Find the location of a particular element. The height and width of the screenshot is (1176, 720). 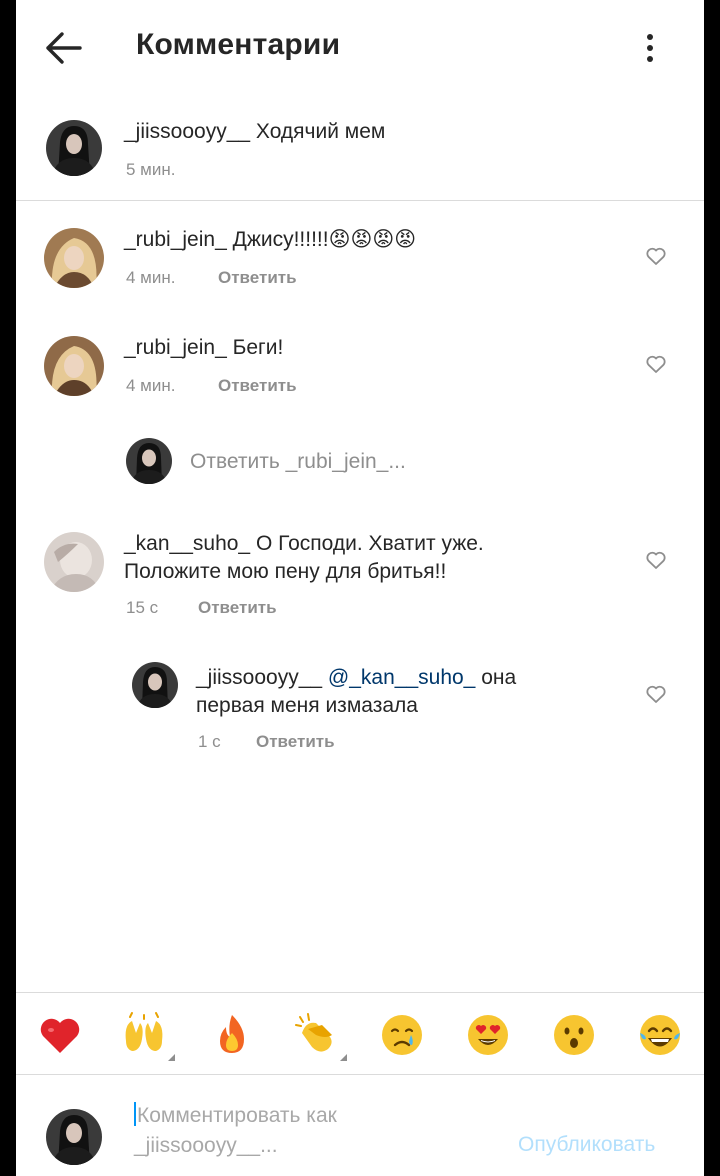

reply-body-line2: первая меня измазала is located at coordinates (307, 705).